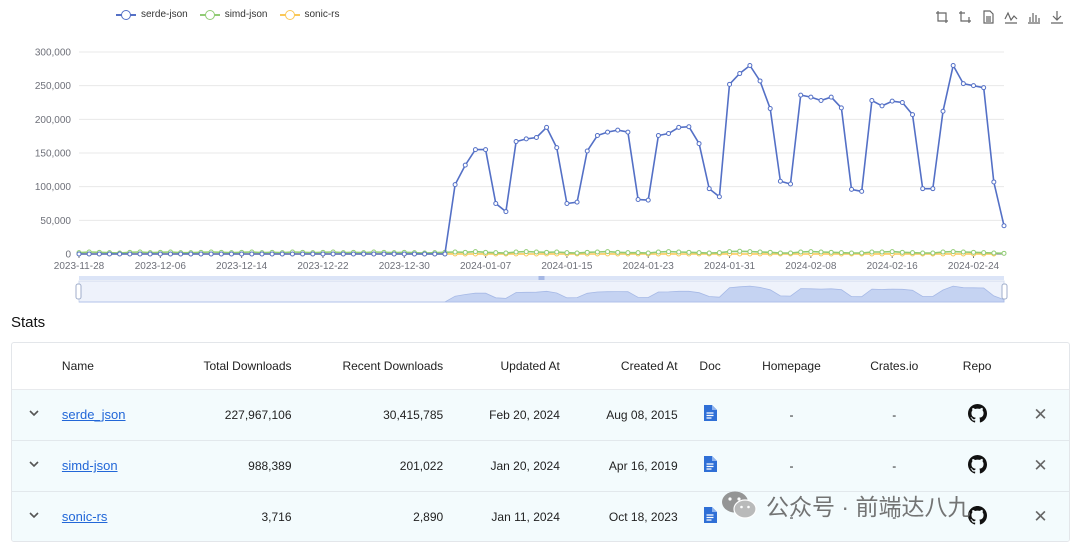 The height and width of the screenshot is (549, 1080). Describe the element at coordinates (1011, 17) in the screenshot. I see `line-chart-icon` at that location.